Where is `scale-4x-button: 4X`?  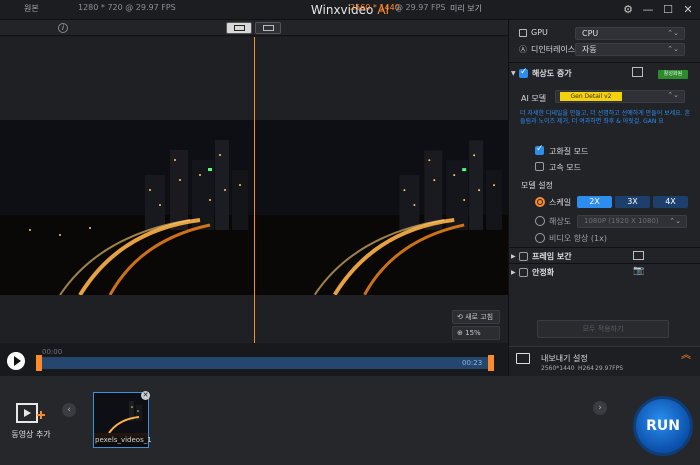 scale-4x-button: 4X is located at coordinates (670, 202).